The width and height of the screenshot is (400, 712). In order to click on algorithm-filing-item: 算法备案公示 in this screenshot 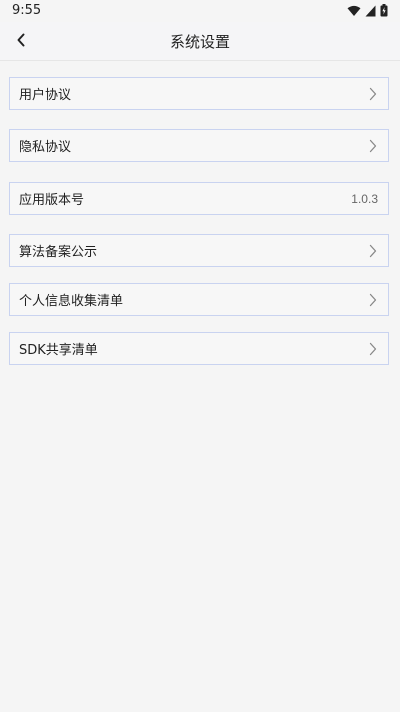, I will do `click(199, 250)`.